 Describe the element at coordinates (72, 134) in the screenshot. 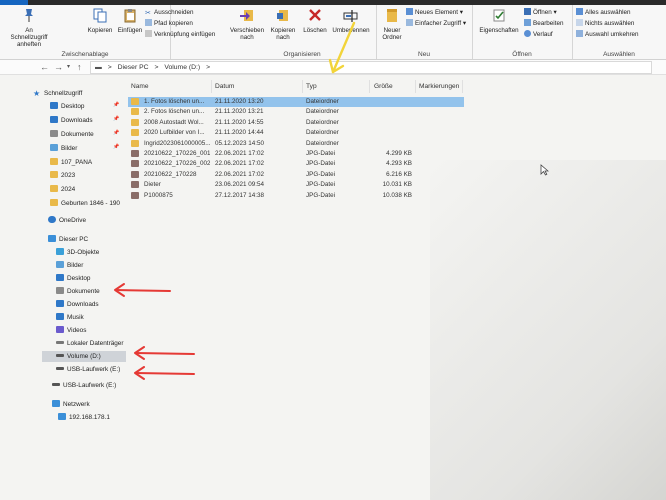

I see `sidebar-item: Dokumente` at that location.